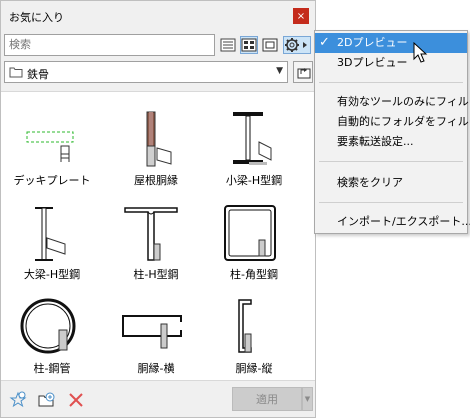  I want to click on folder-icon, so click(16, 72).